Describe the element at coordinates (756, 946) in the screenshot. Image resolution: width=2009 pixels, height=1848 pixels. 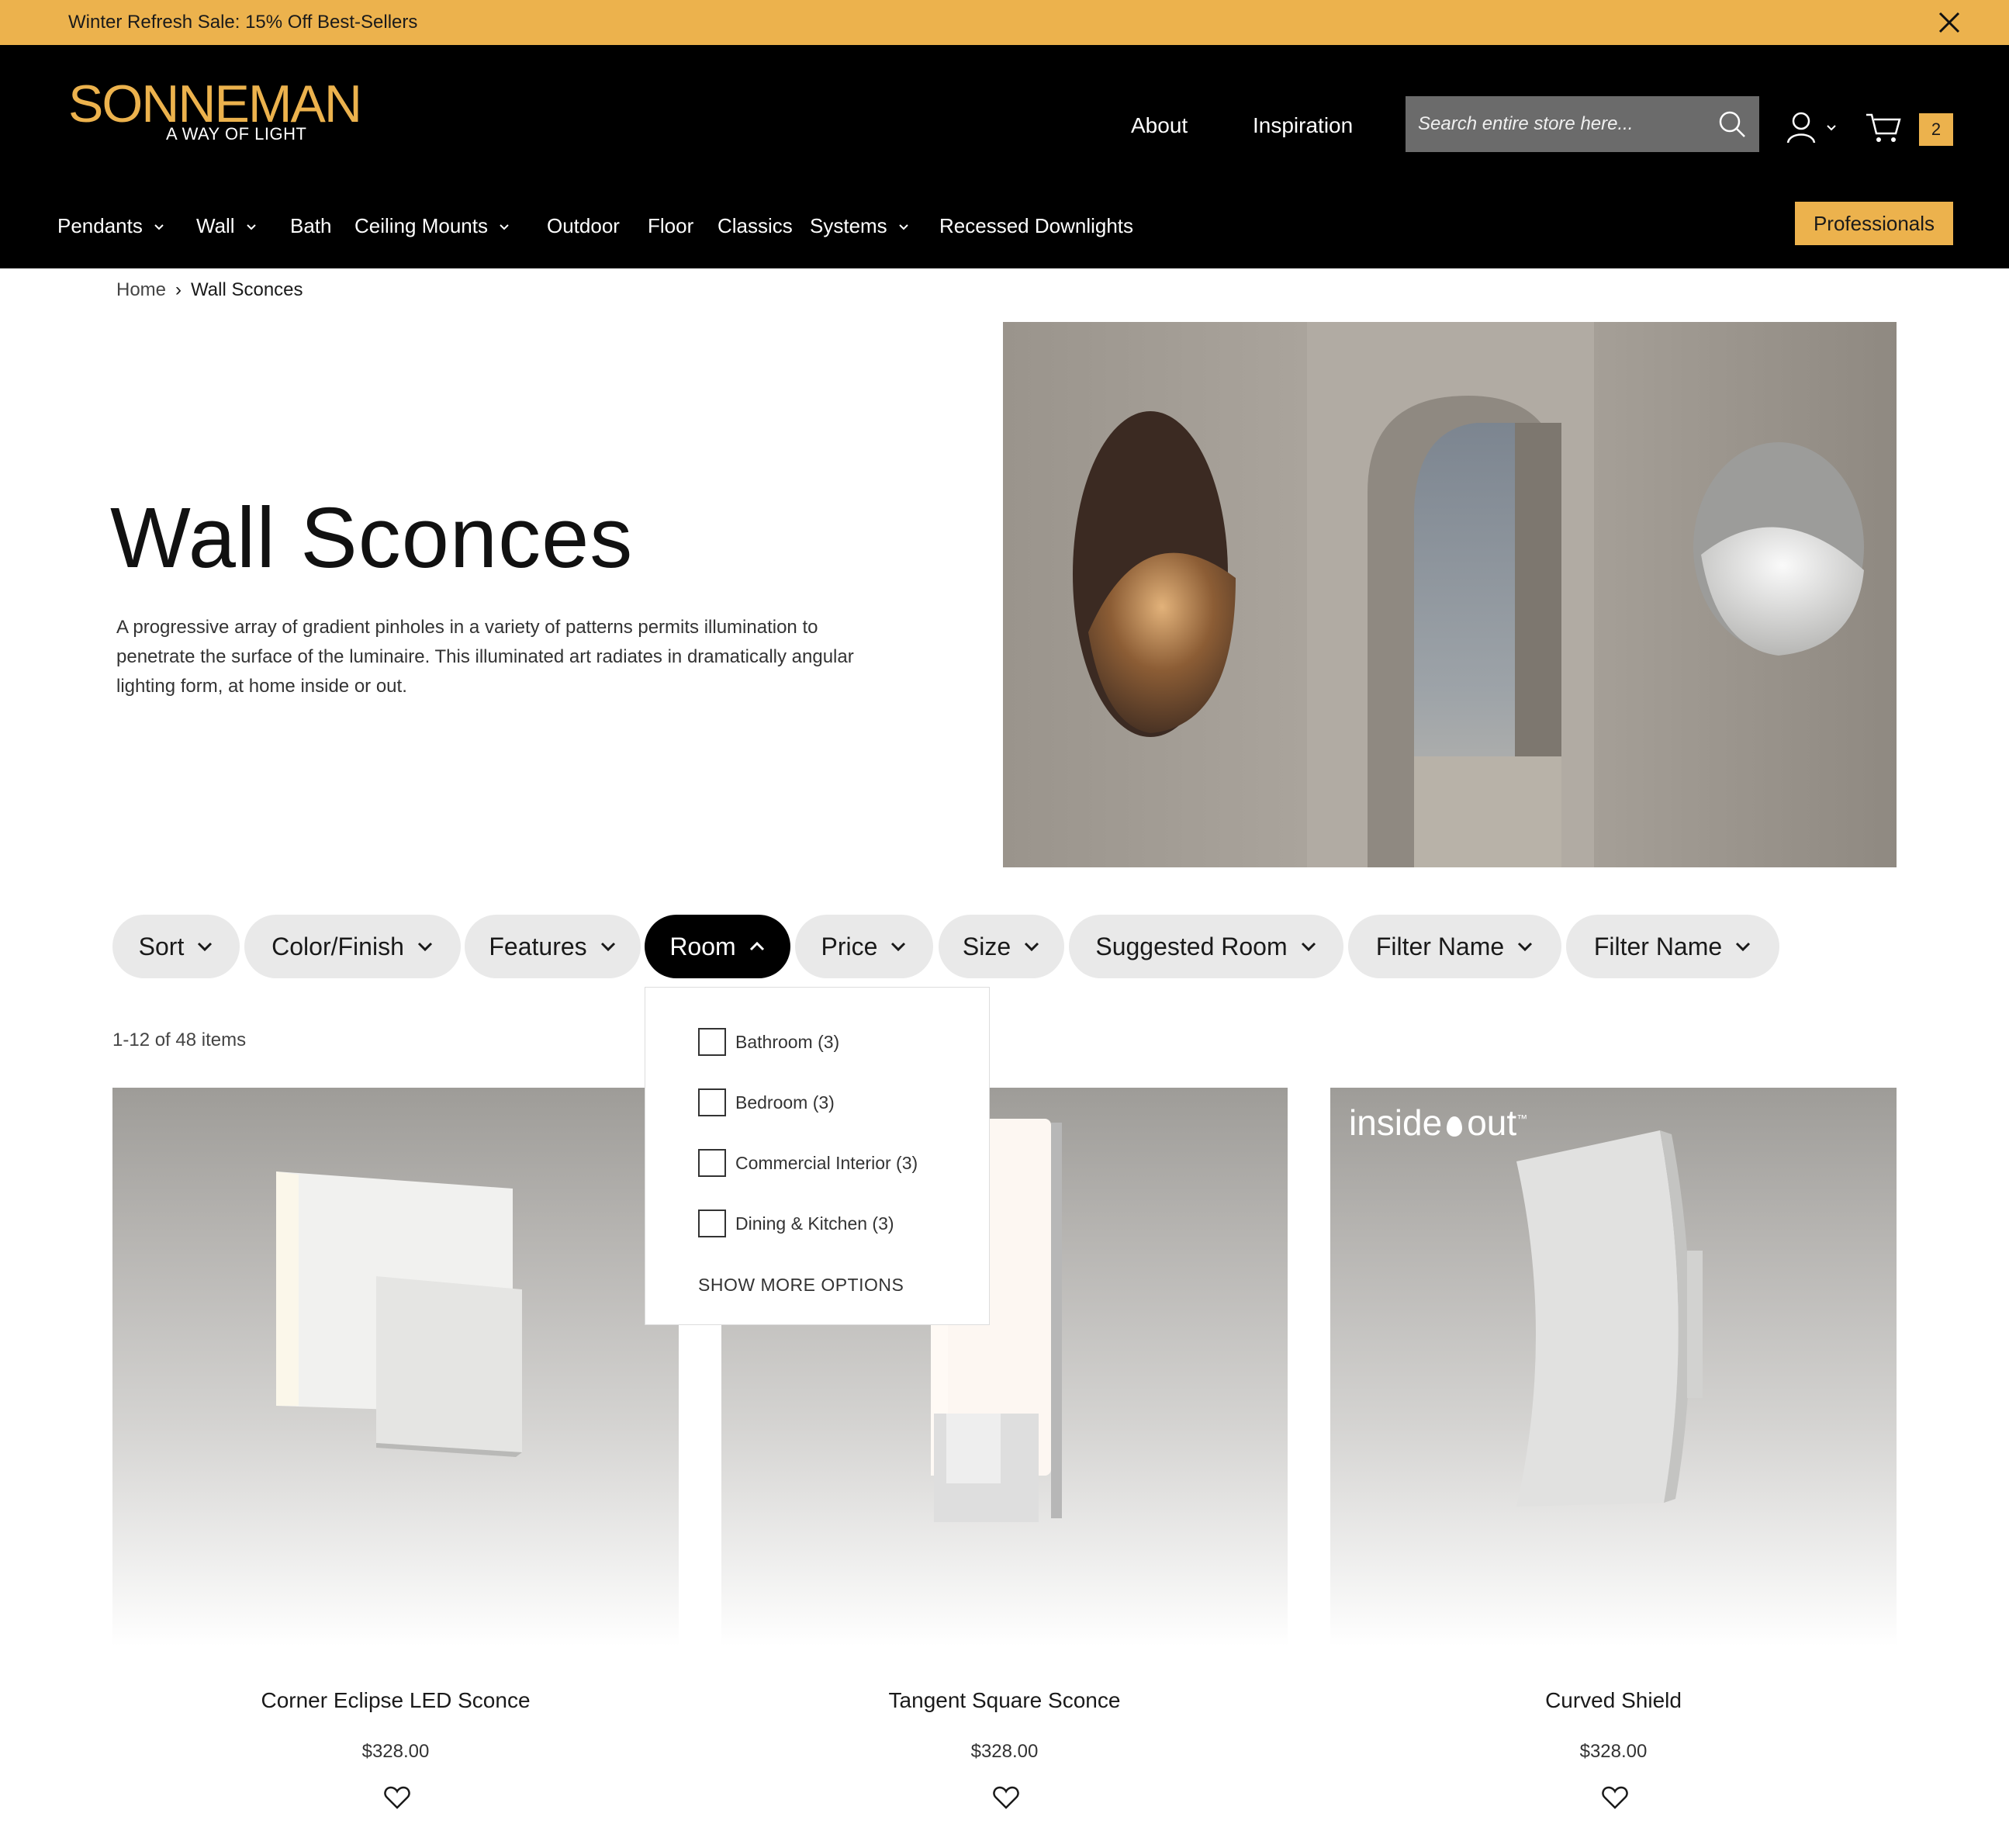
I see `chevron-up-icon` at that location.